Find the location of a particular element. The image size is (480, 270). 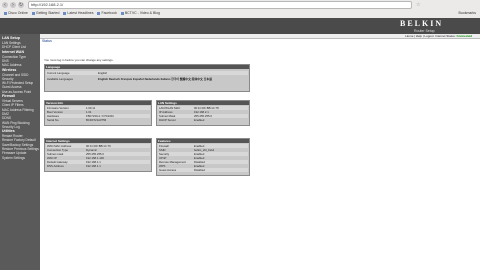

address-bar: http://192.168.2.1/ is located at coordinates (220, 4).